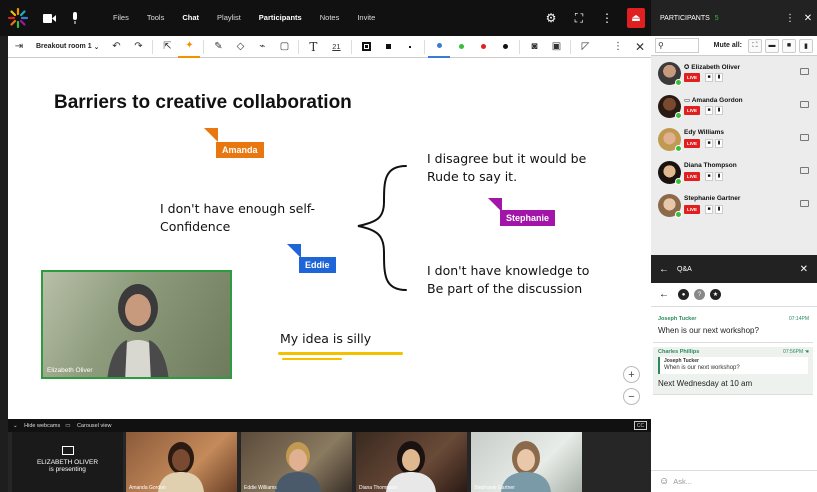 The image size is (817, 492). Describe the element at coordinates (505, 47) in the screenshot. I see `color-black-swatch` at that location.